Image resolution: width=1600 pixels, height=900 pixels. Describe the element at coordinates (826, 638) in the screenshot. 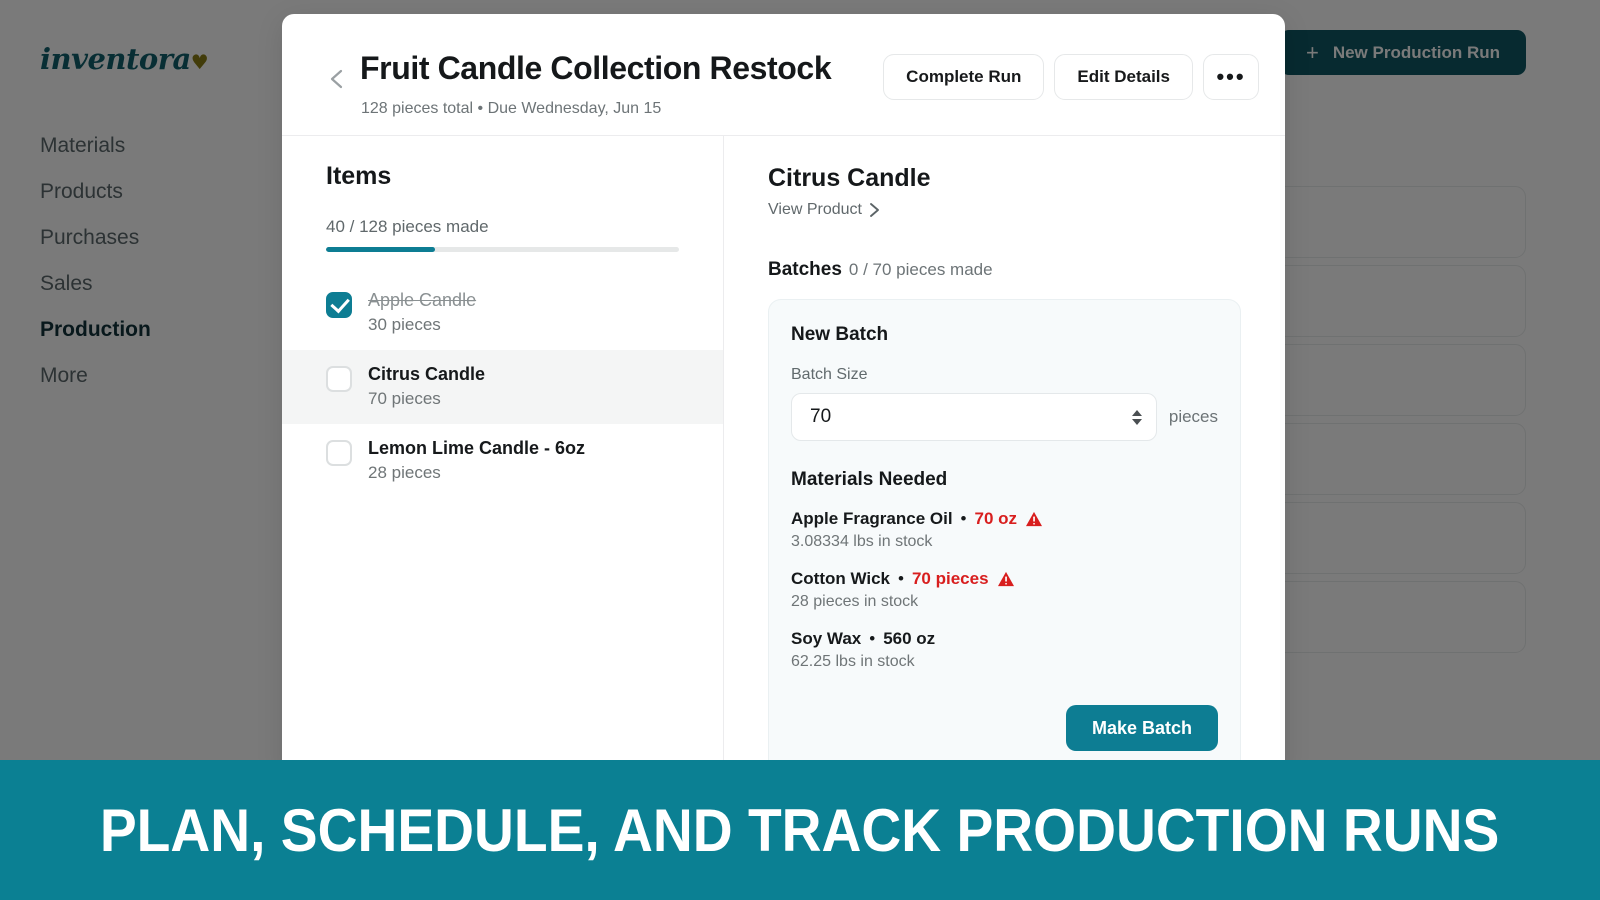

I see `material-name: Soy Wax` at that location.